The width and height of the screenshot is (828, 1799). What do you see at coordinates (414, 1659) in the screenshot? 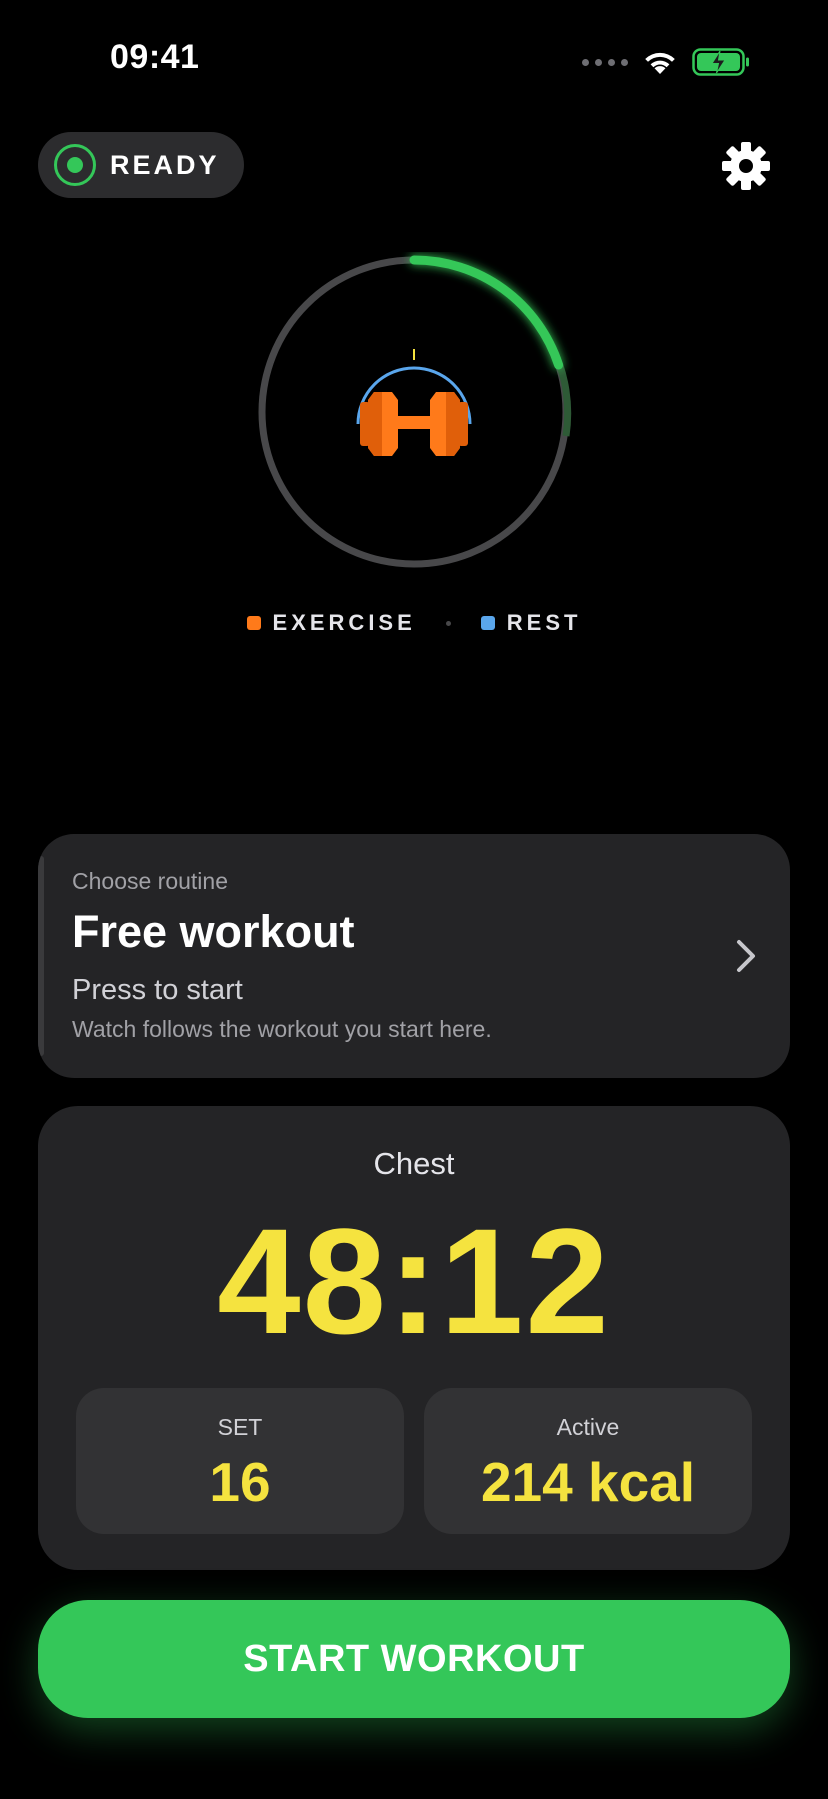
I see `start-workout-button: START WORKOUT` at bounding box center [414, 1659].